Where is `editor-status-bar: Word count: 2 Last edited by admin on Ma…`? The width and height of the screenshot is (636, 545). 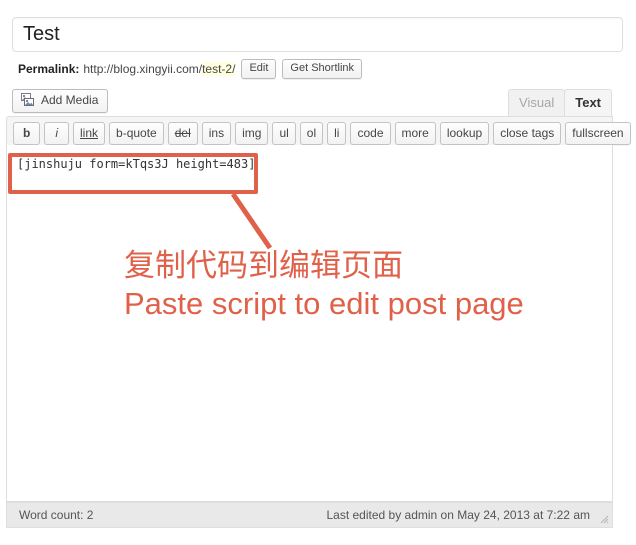 editor-status-bar: Word count: 2 Last edited by admin on Ma… is located at coordinates (309, 515).